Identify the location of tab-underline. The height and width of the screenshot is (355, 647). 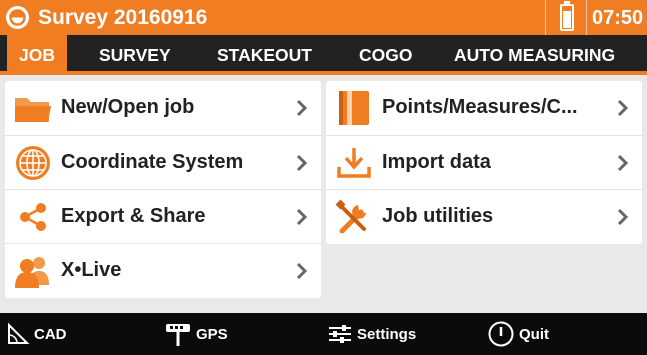
(323, 73).